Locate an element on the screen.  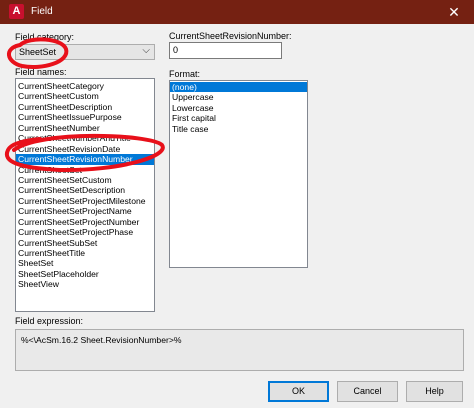
field-category-label: Field category: is located at coordinates (45, 37).